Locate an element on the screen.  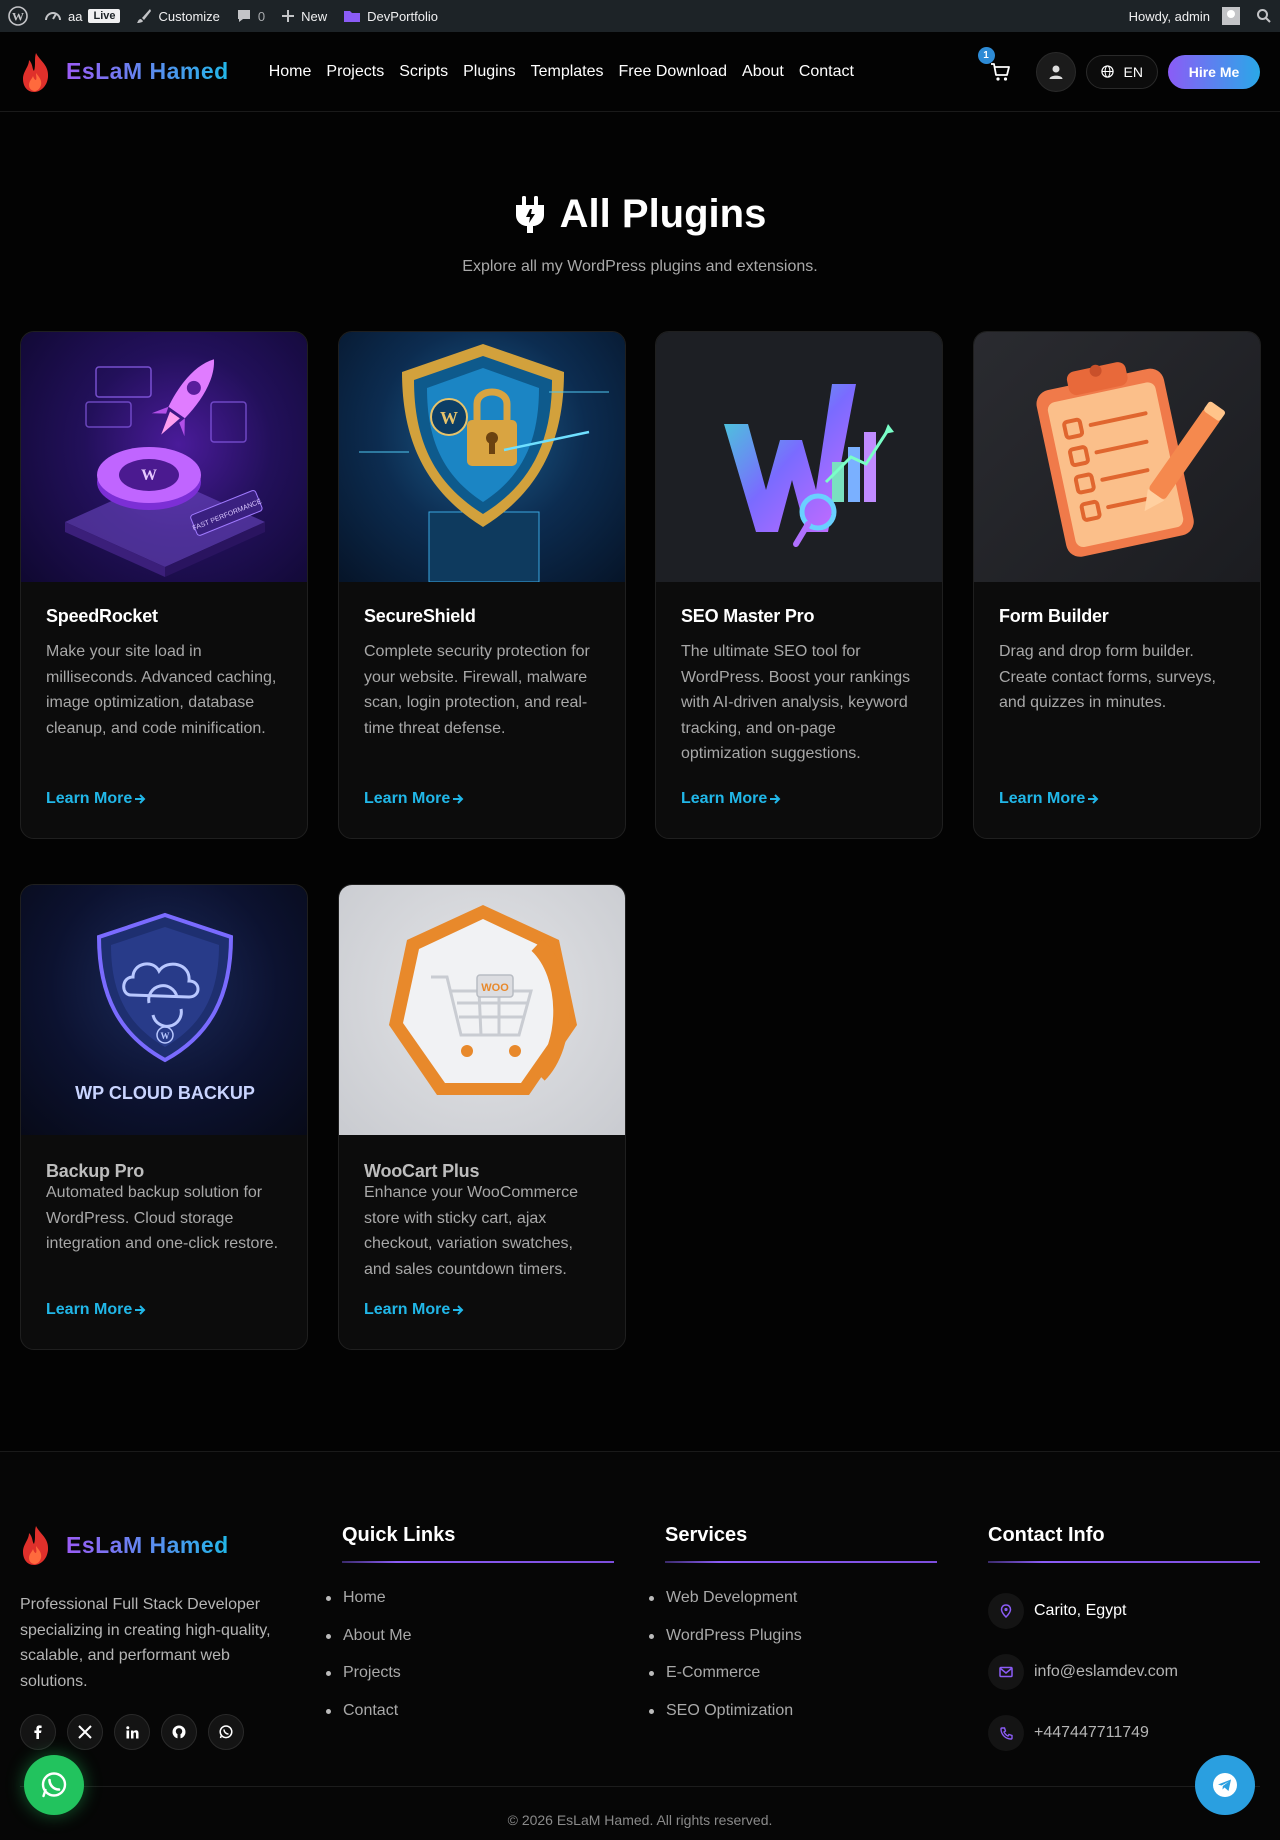
plus-icon is located at coordinates (288, 16).